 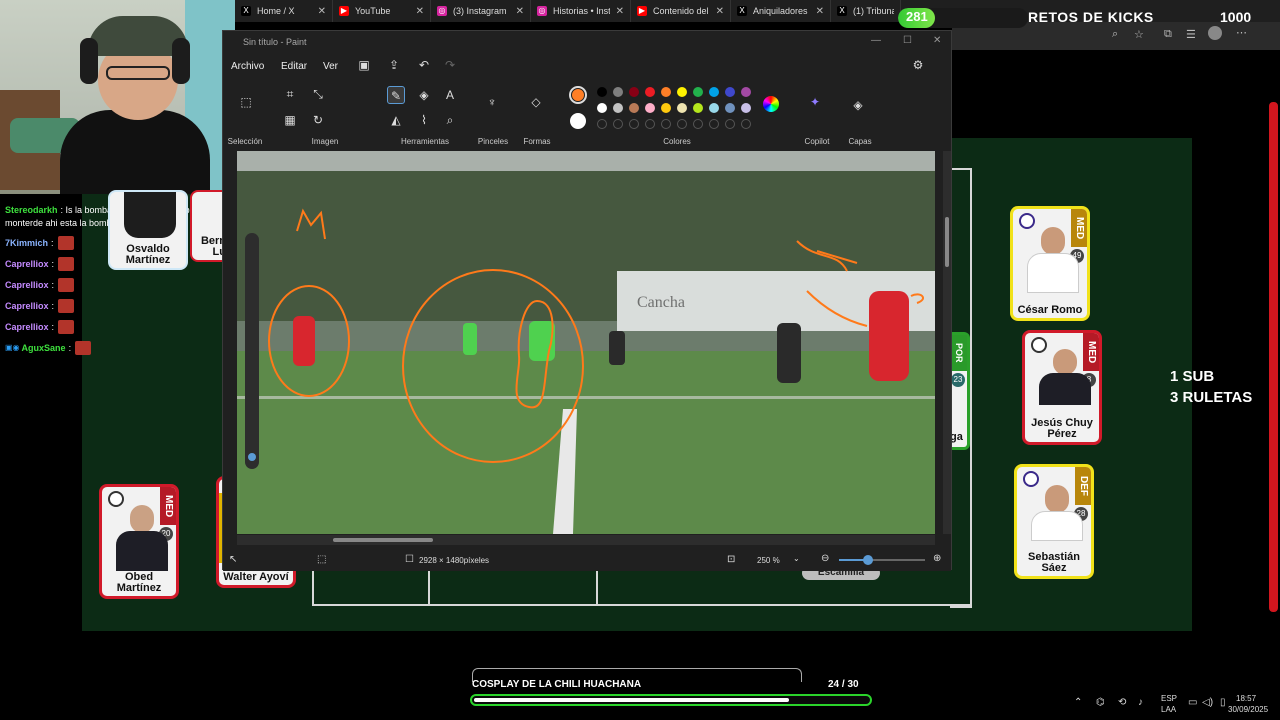 What do you see at coordinates (1273, 357) in the screenshot?
I see `page-scrollbar` at bounding box center [1273, 357].